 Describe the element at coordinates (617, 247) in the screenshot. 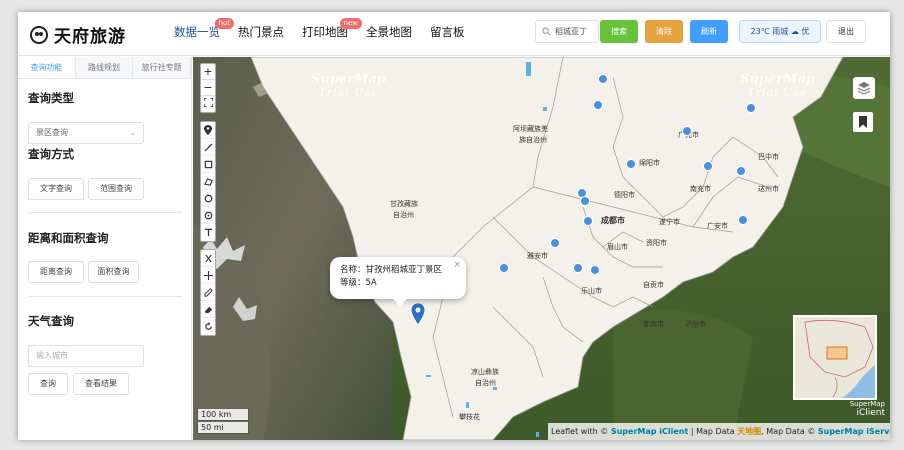

I see `region-label-meishan: 眉山市` at that location.